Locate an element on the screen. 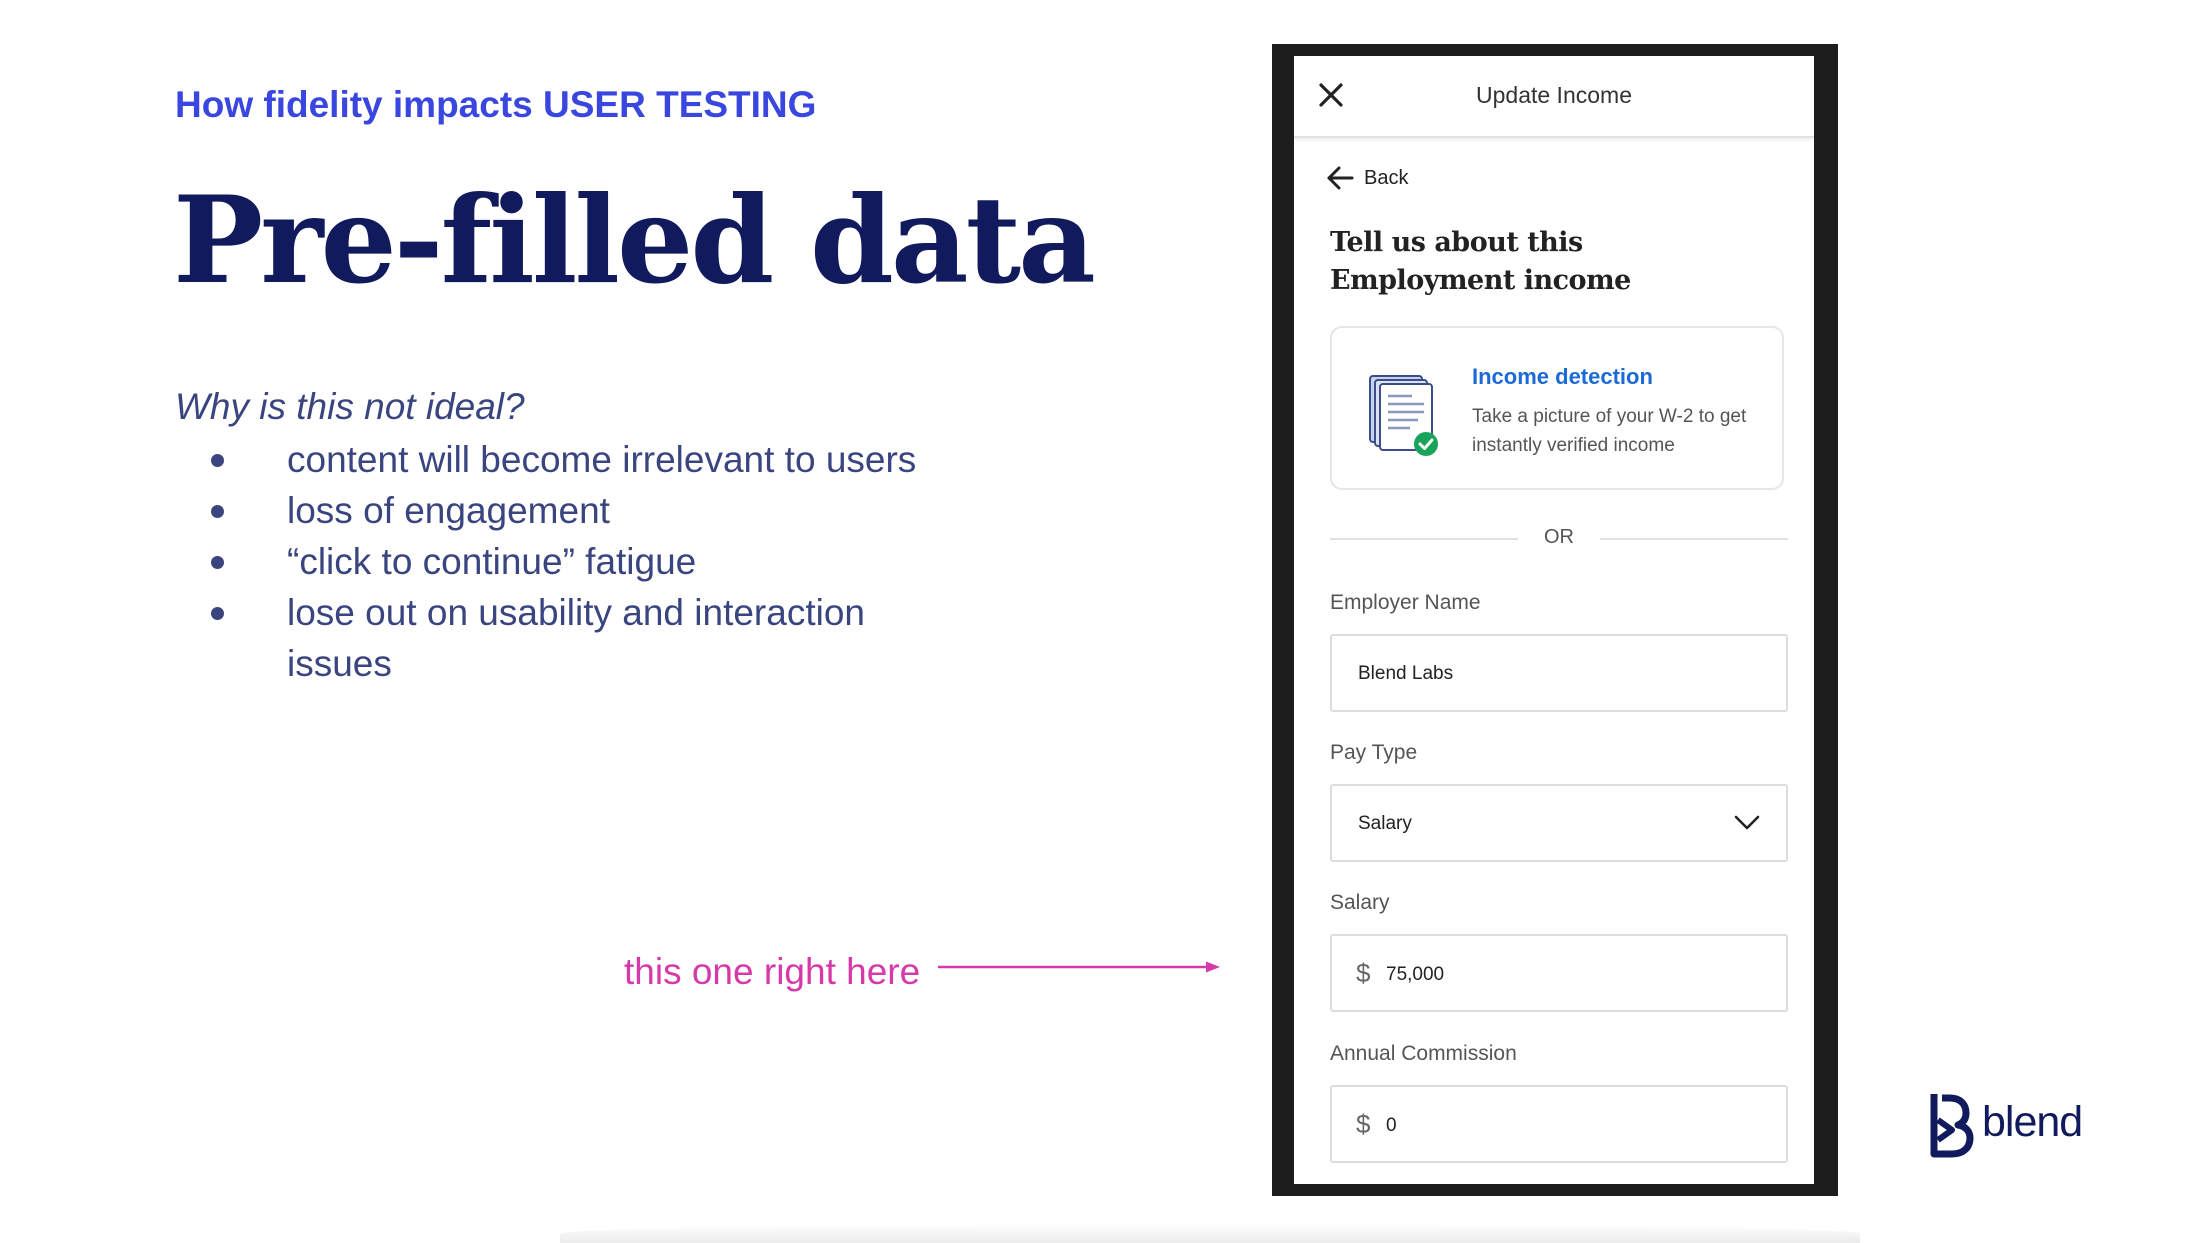 This screenshot has width=2209, height=1243. blend-logo-mark-icon is located at coordinates (1952, 1126).